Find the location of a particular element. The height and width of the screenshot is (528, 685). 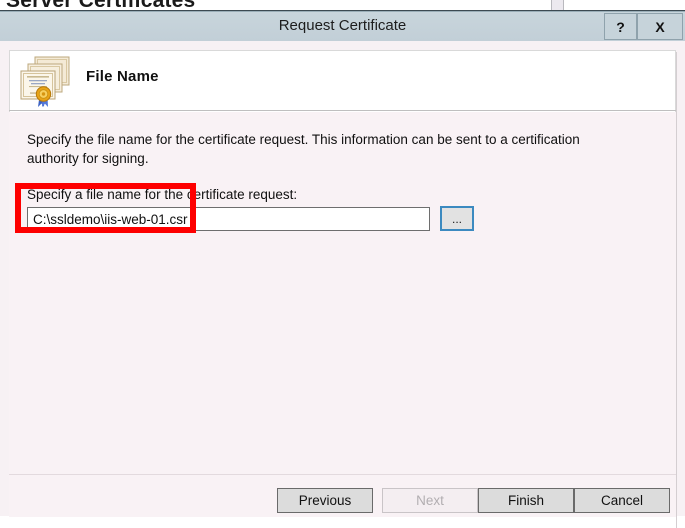

close-icon: X is located at coordinates (660, 26).